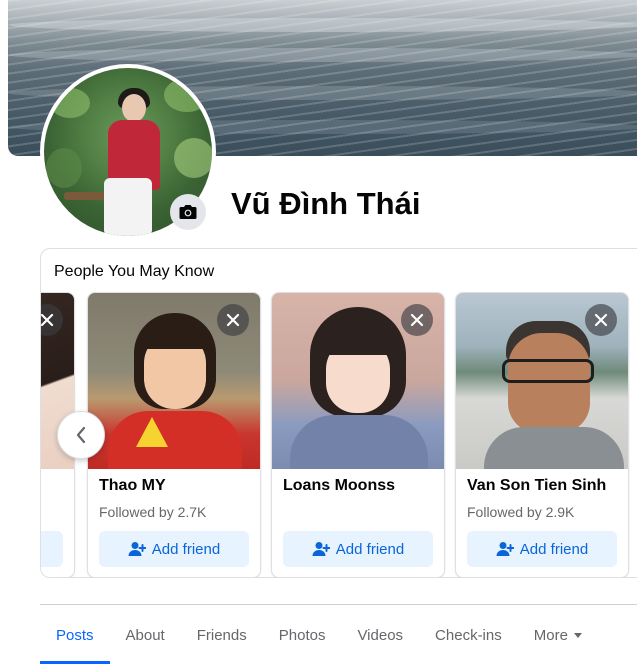  Describe the element at coordinates (521, 512) in the screenshot. I see `pymk-mutual: Followed by 2.9K` at that location.